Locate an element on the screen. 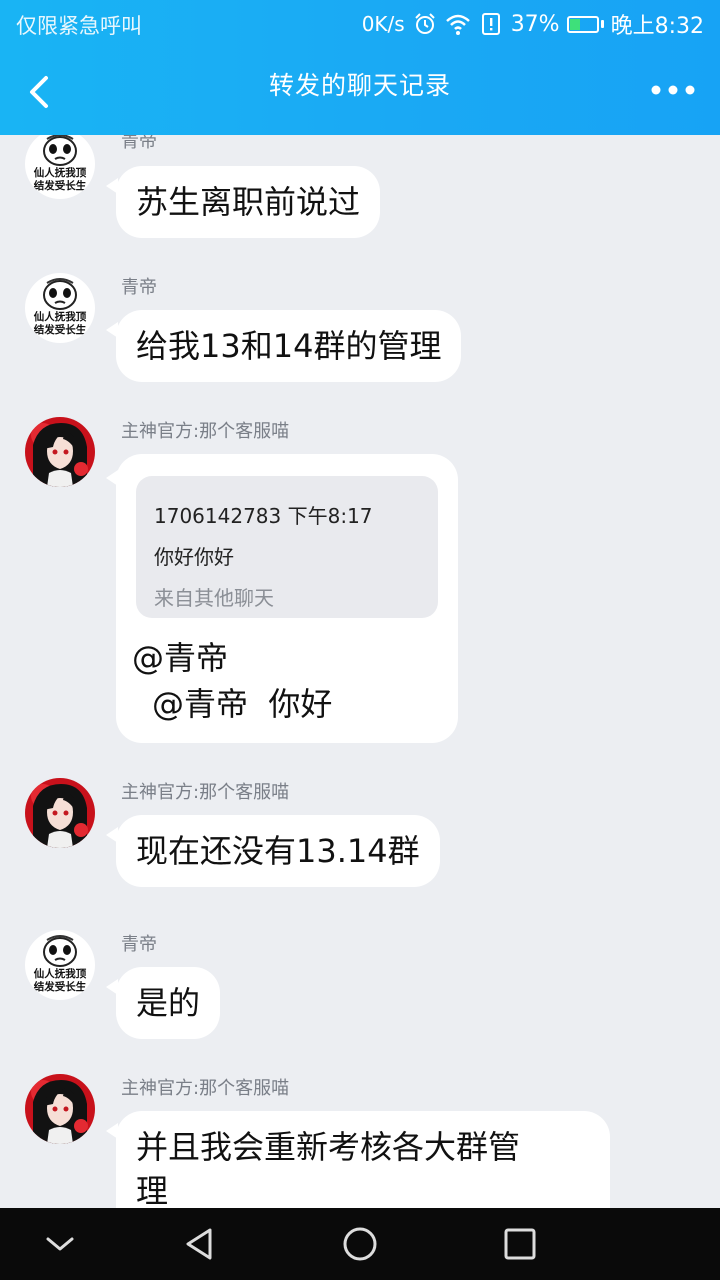 The height and width of the screenshot is (1280, 720). message-text-line: 并且我会重新考核各大群管 is located at coordinates (328, 1147).